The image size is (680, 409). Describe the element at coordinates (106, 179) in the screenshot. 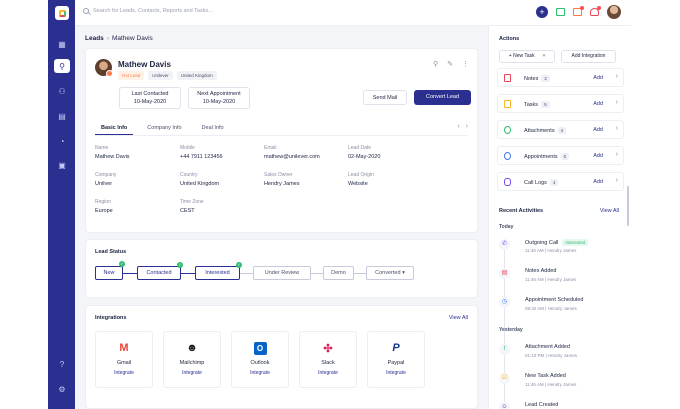

I see `field-company: Company Unilver` at that location.